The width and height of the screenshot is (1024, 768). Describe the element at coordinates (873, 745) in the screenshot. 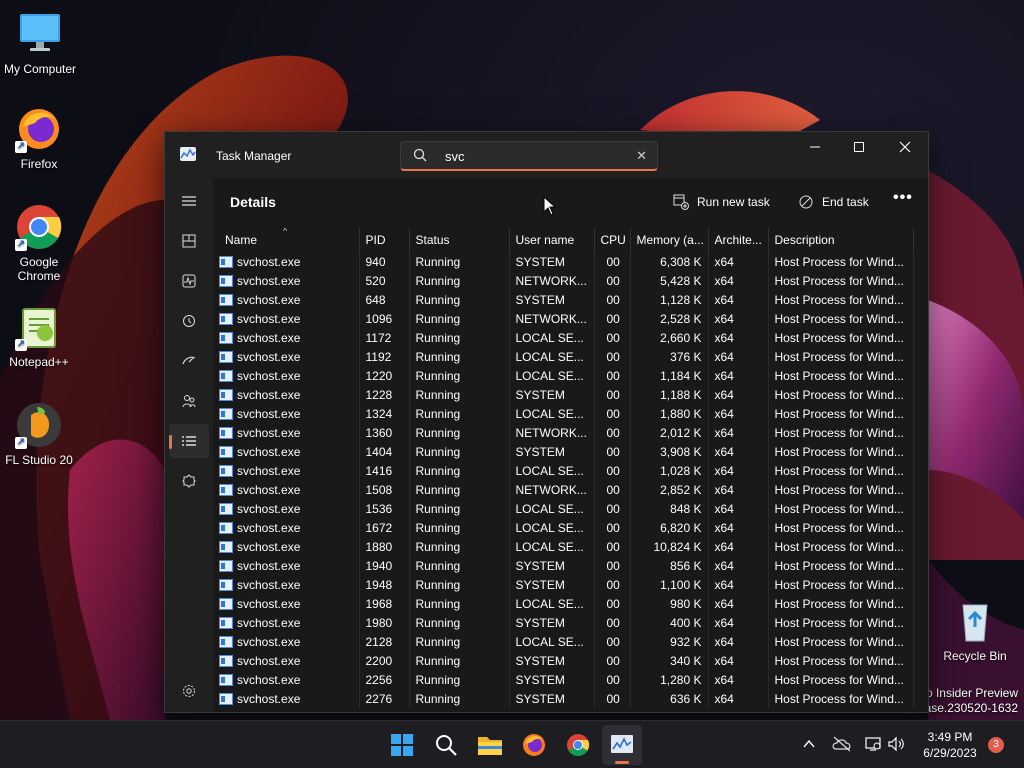

I see `network-button` at that location.